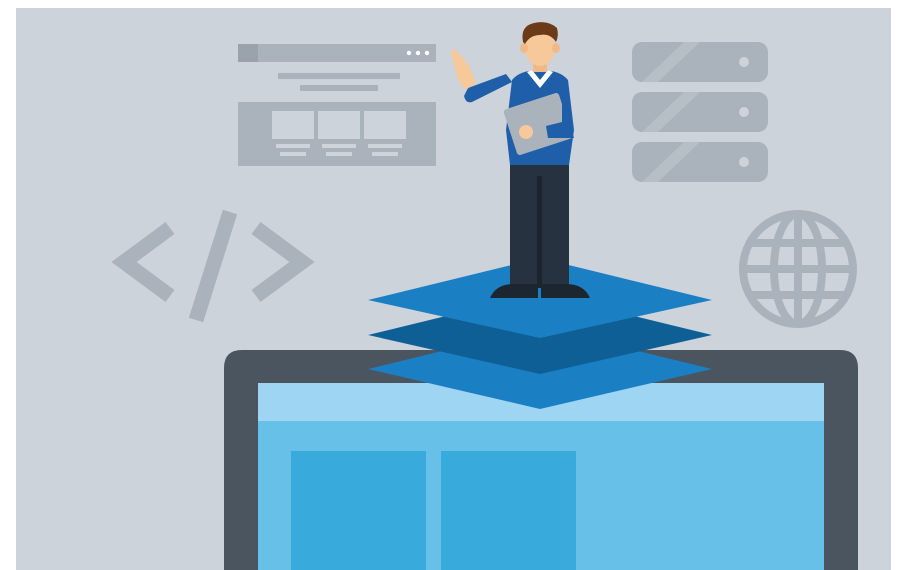  I want to click on globe-icon, so click(798, 269).